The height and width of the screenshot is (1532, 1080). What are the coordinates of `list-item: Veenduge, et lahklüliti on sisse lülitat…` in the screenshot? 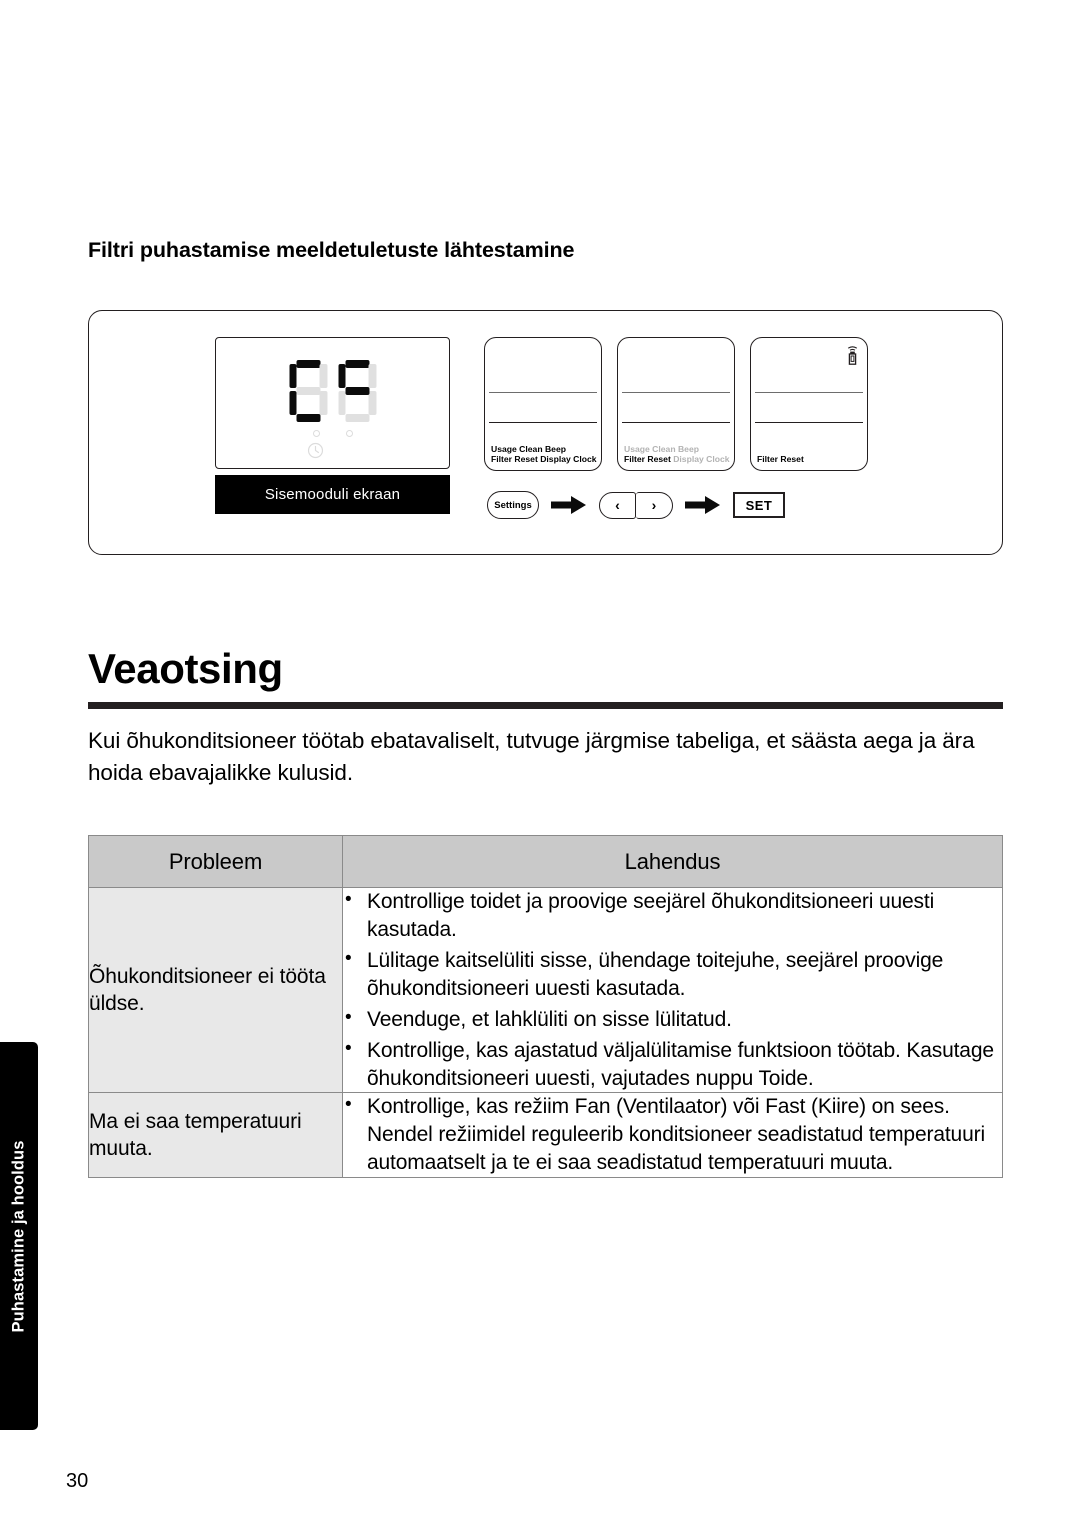 It's located at (672, 1019).